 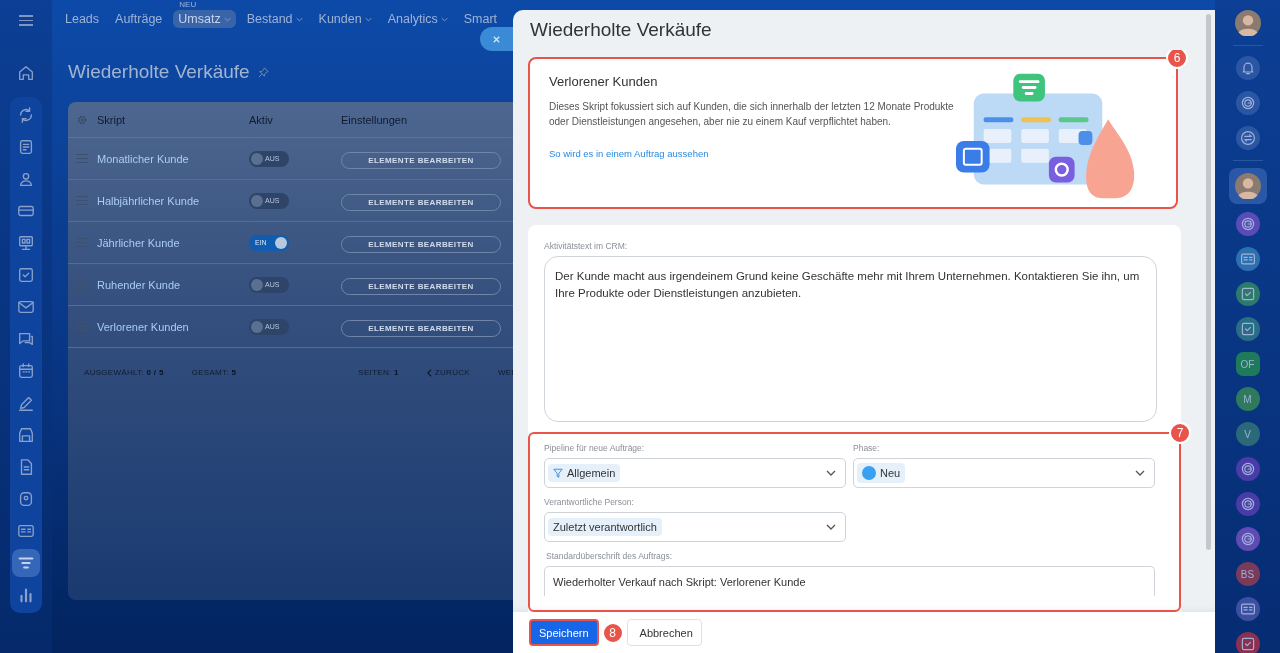 What do you see at coordinates (168, 284) in the screenshot?
I see `script-link: Ruhender Kunde` at bounding box center [168, 284].